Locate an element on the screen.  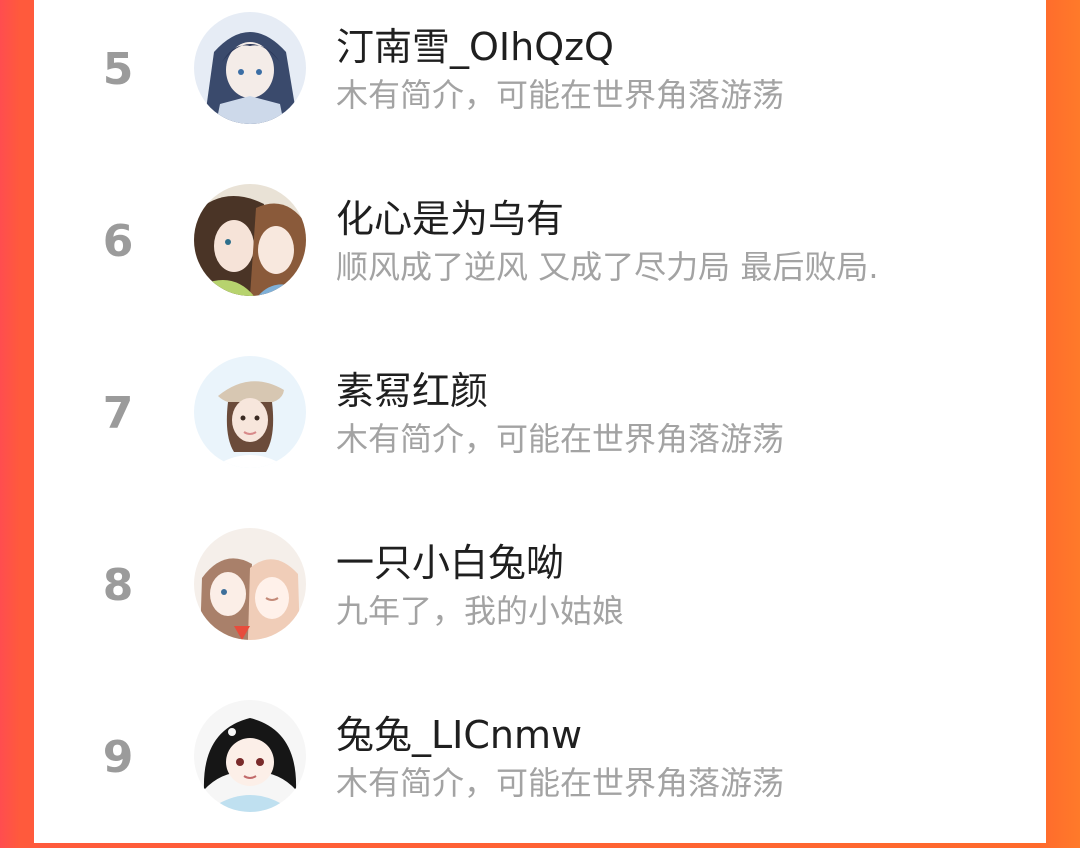
user-bio: 顺风成了逆风 又成了尽力局 最后败局. is located at coordinates (607, 267).